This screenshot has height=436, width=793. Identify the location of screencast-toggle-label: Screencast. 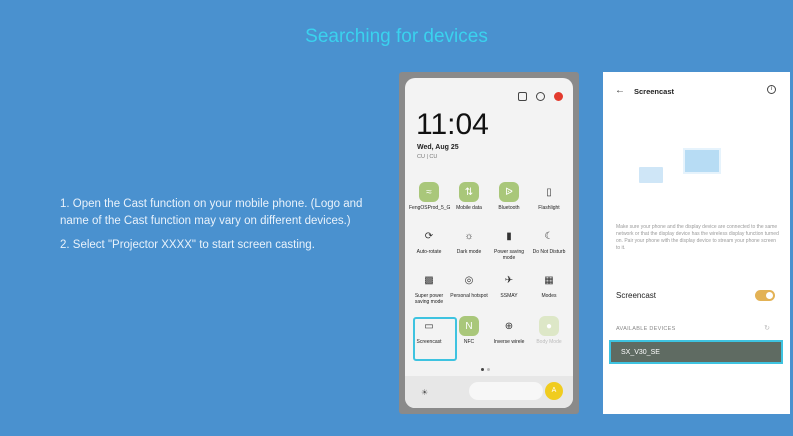
(636, 295).